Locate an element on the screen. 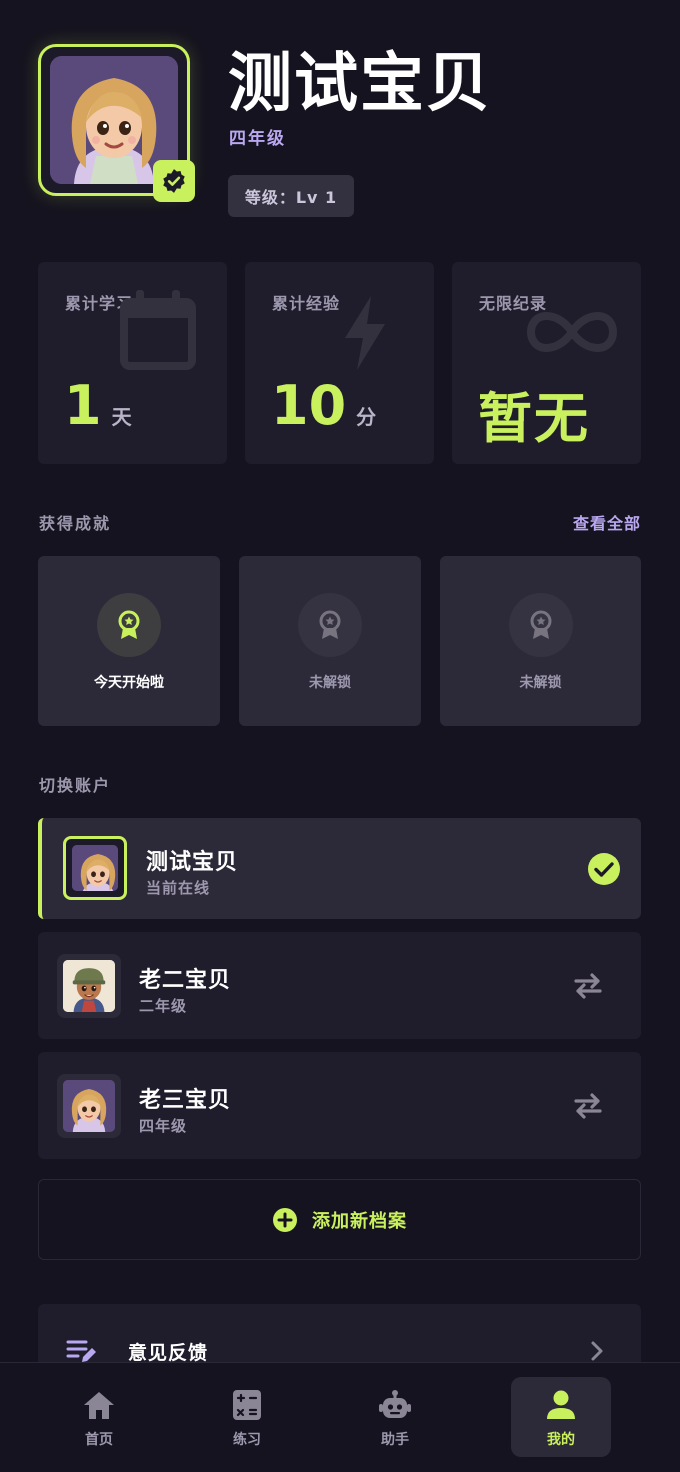 This screenshot has width=680, height=1472. achievement-label: 今天开始啦 is located at coordinates (129, 683).